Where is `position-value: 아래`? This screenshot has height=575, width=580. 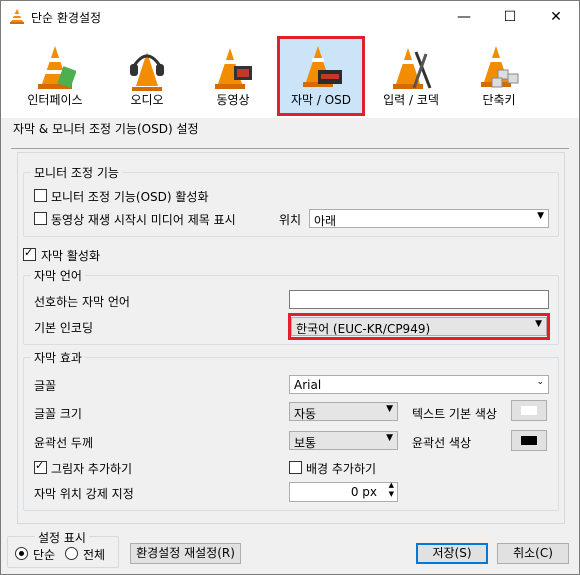 position-value: 아래 is located at coordinates (325, 221).